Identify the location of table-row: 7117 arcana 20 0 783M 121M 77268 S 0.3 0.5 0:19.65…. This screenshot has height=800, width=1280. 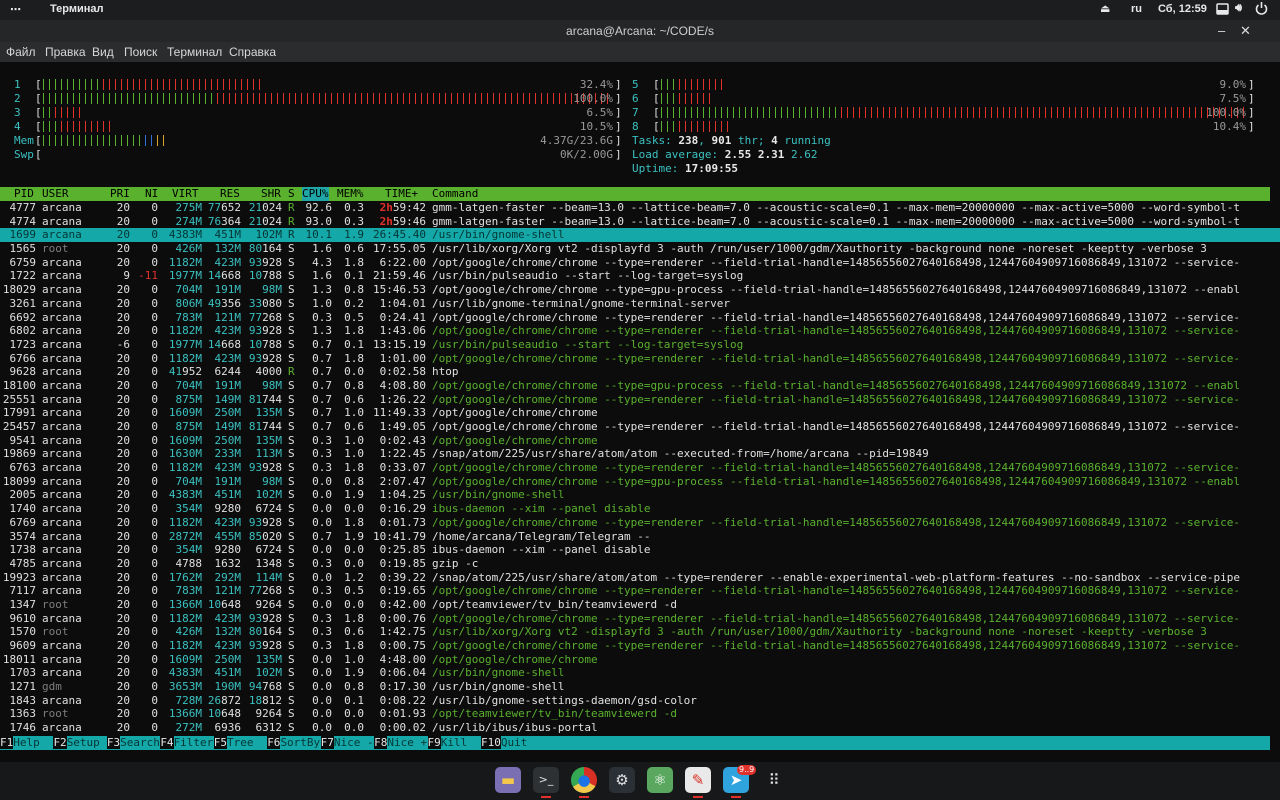
(640, 591).